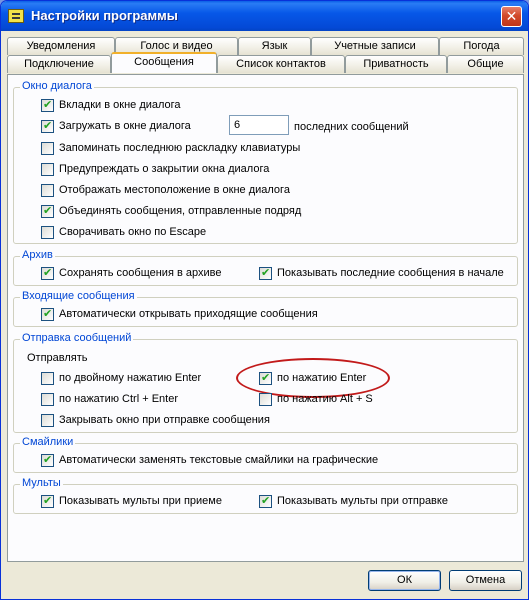 The width and height of the screenshot is (529, 600). What do you see at coordinates (259, 125) in the screenshot?
I see `message-count-input: 6` at bounding box center [259, 125].